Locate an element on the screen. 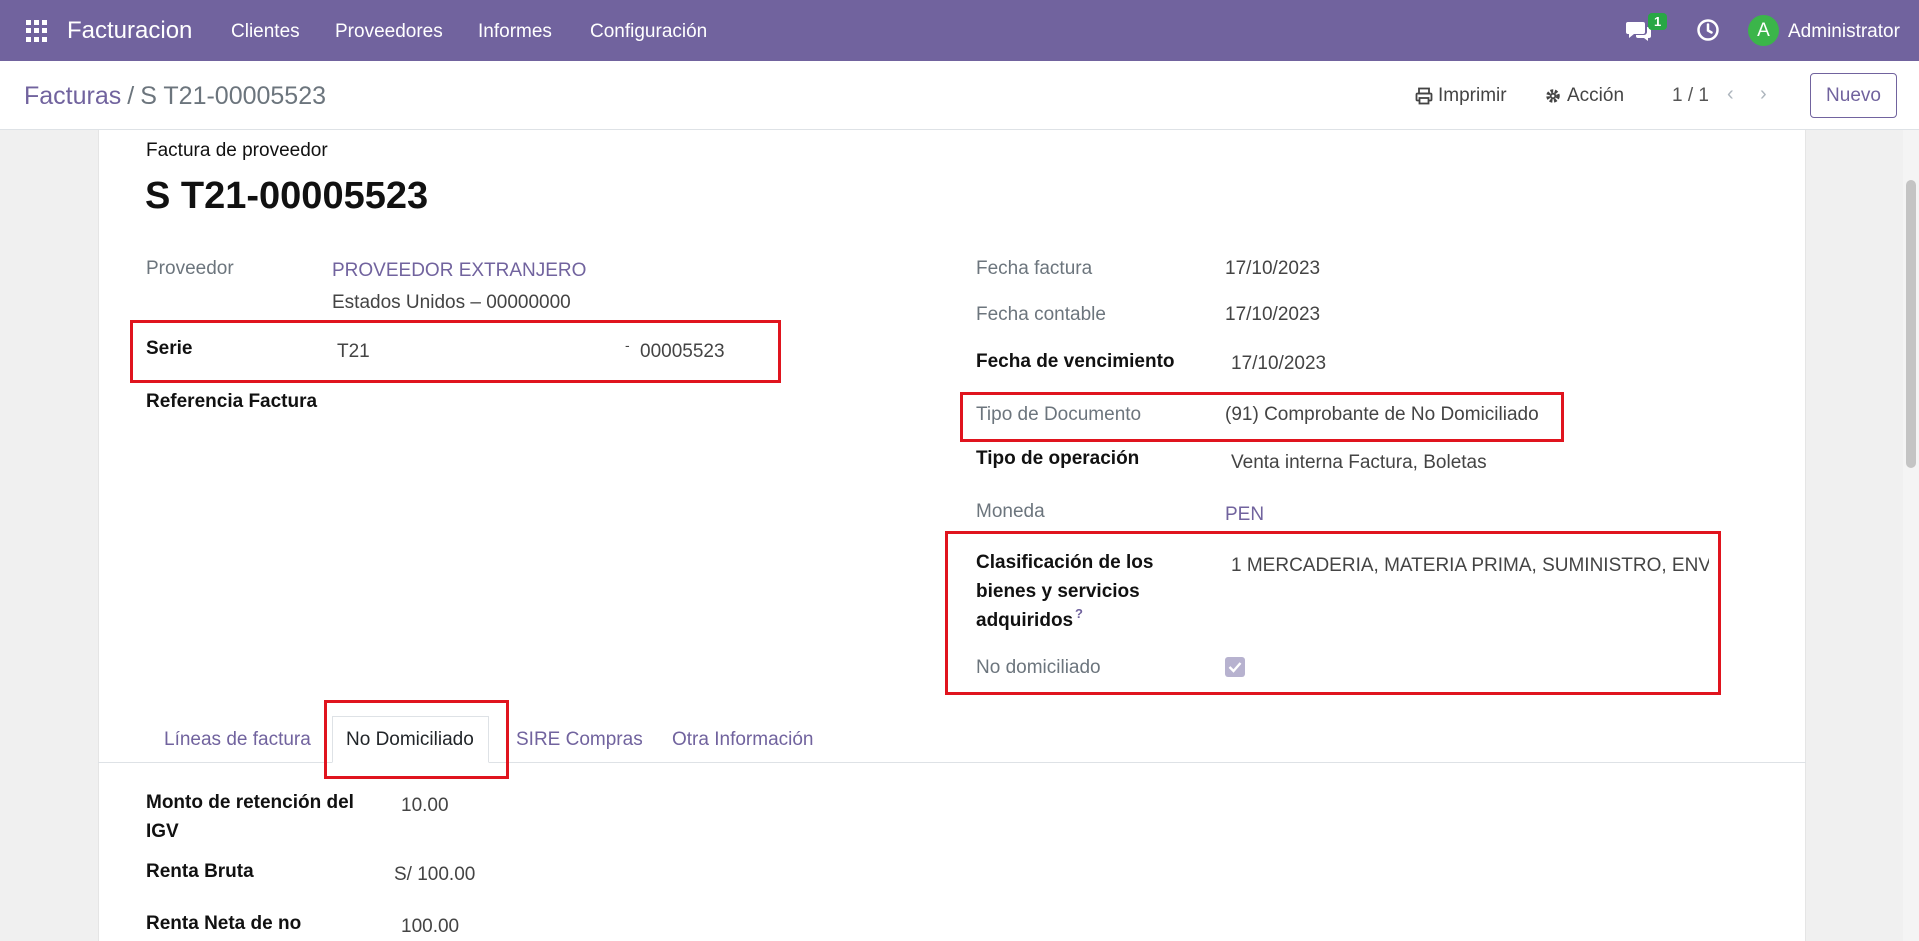 This screenshot has height=941, width=1919. due-date-input: 17/10/2023 is located at coordinates (1278, 364).